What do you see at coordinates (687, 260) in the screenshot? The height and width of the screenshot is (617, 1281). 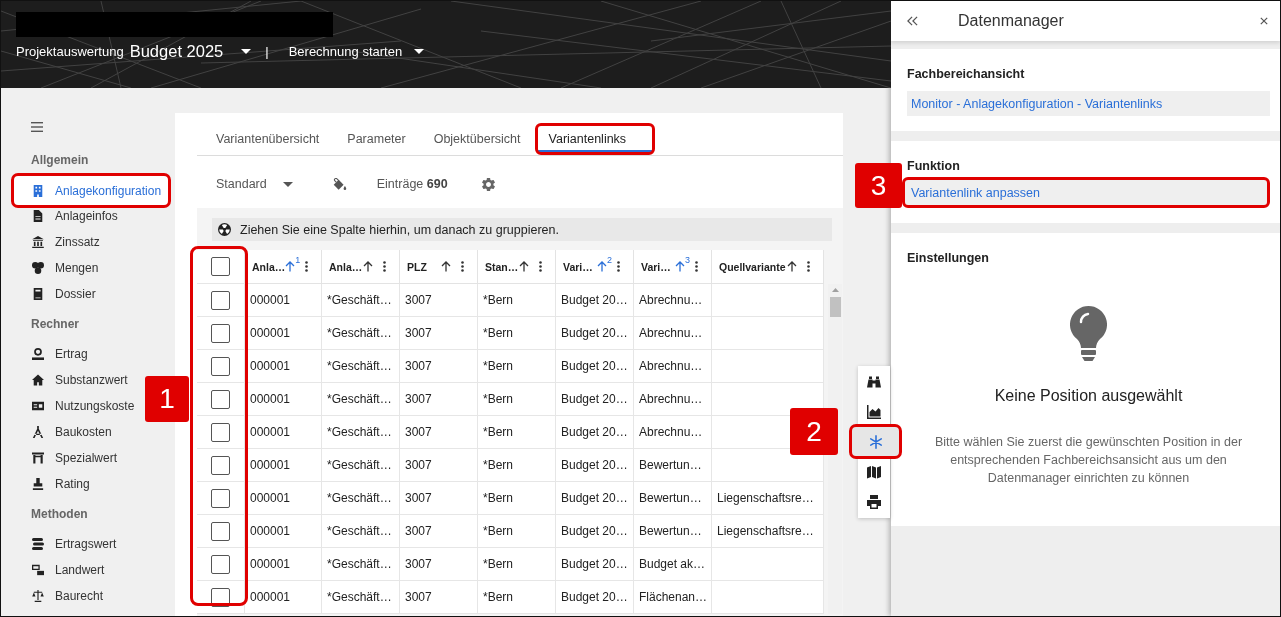 I see `sort-rank: 3` at bounding box center [687, 260].